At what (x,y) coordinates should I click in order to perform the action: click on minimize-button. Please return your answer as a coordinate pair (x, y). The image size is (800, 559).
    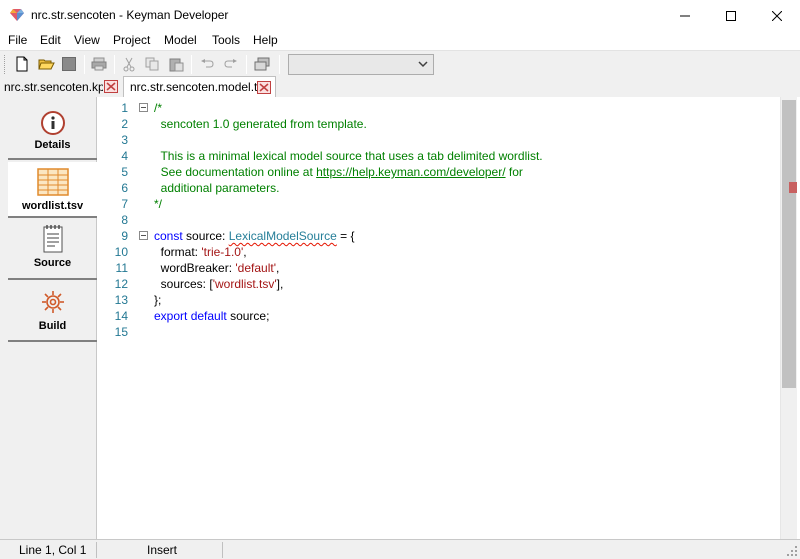
    Looking at the image, I should click on (685, 15).